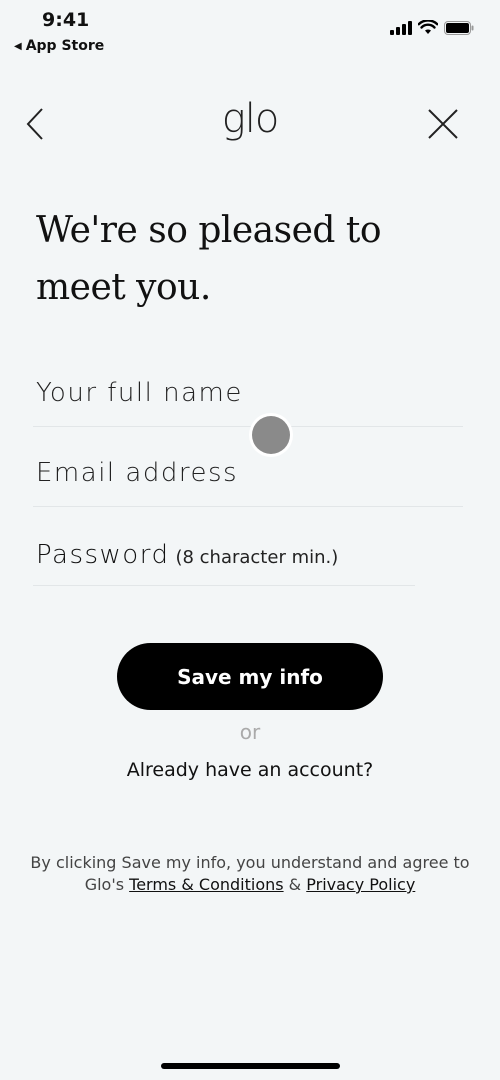 This screenshot has height=1080, width=500. What do you see at coordinates (18, 46) in the screenshot?
I see `back-triangle-icon: ◀` at bounding box center [18, 46].